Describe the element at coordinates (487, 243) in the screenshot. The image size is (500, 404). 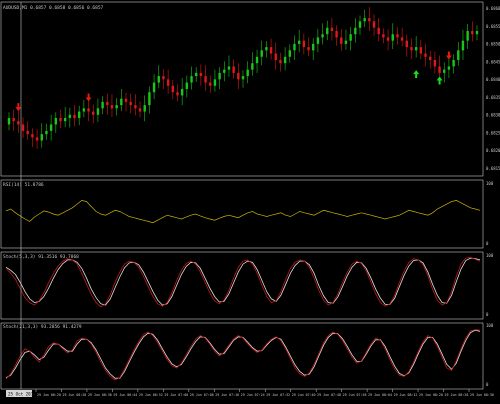
I see `rsi-level-bottom: 0` at that location.